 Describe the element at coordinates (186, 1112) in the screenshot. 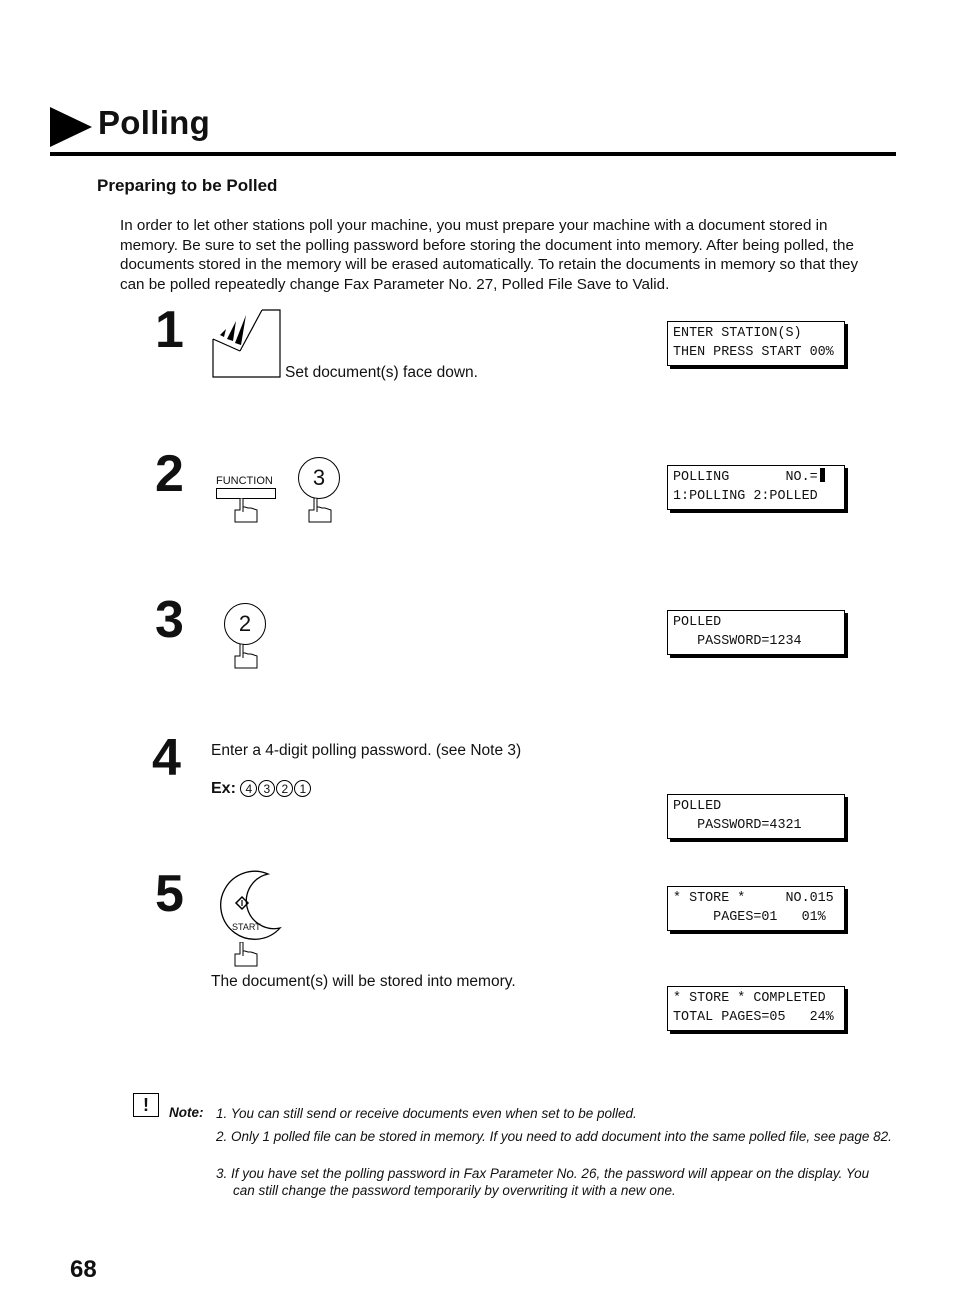

I see `note-label: Note:` at that location.